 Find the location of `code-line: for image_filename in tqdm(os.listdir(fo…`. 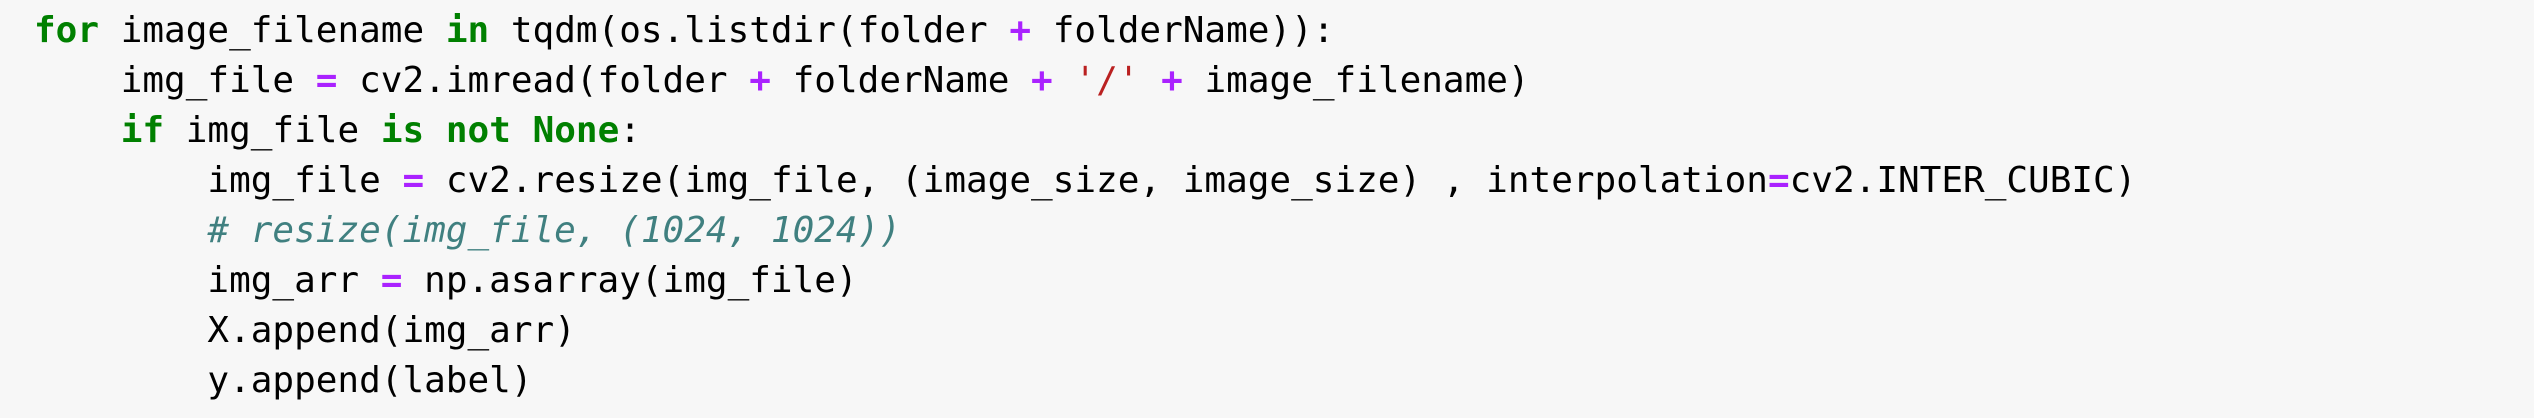

code-line: for image_filename in tqdm(os.listdir(fo… is located at coordinates (1085, 31).